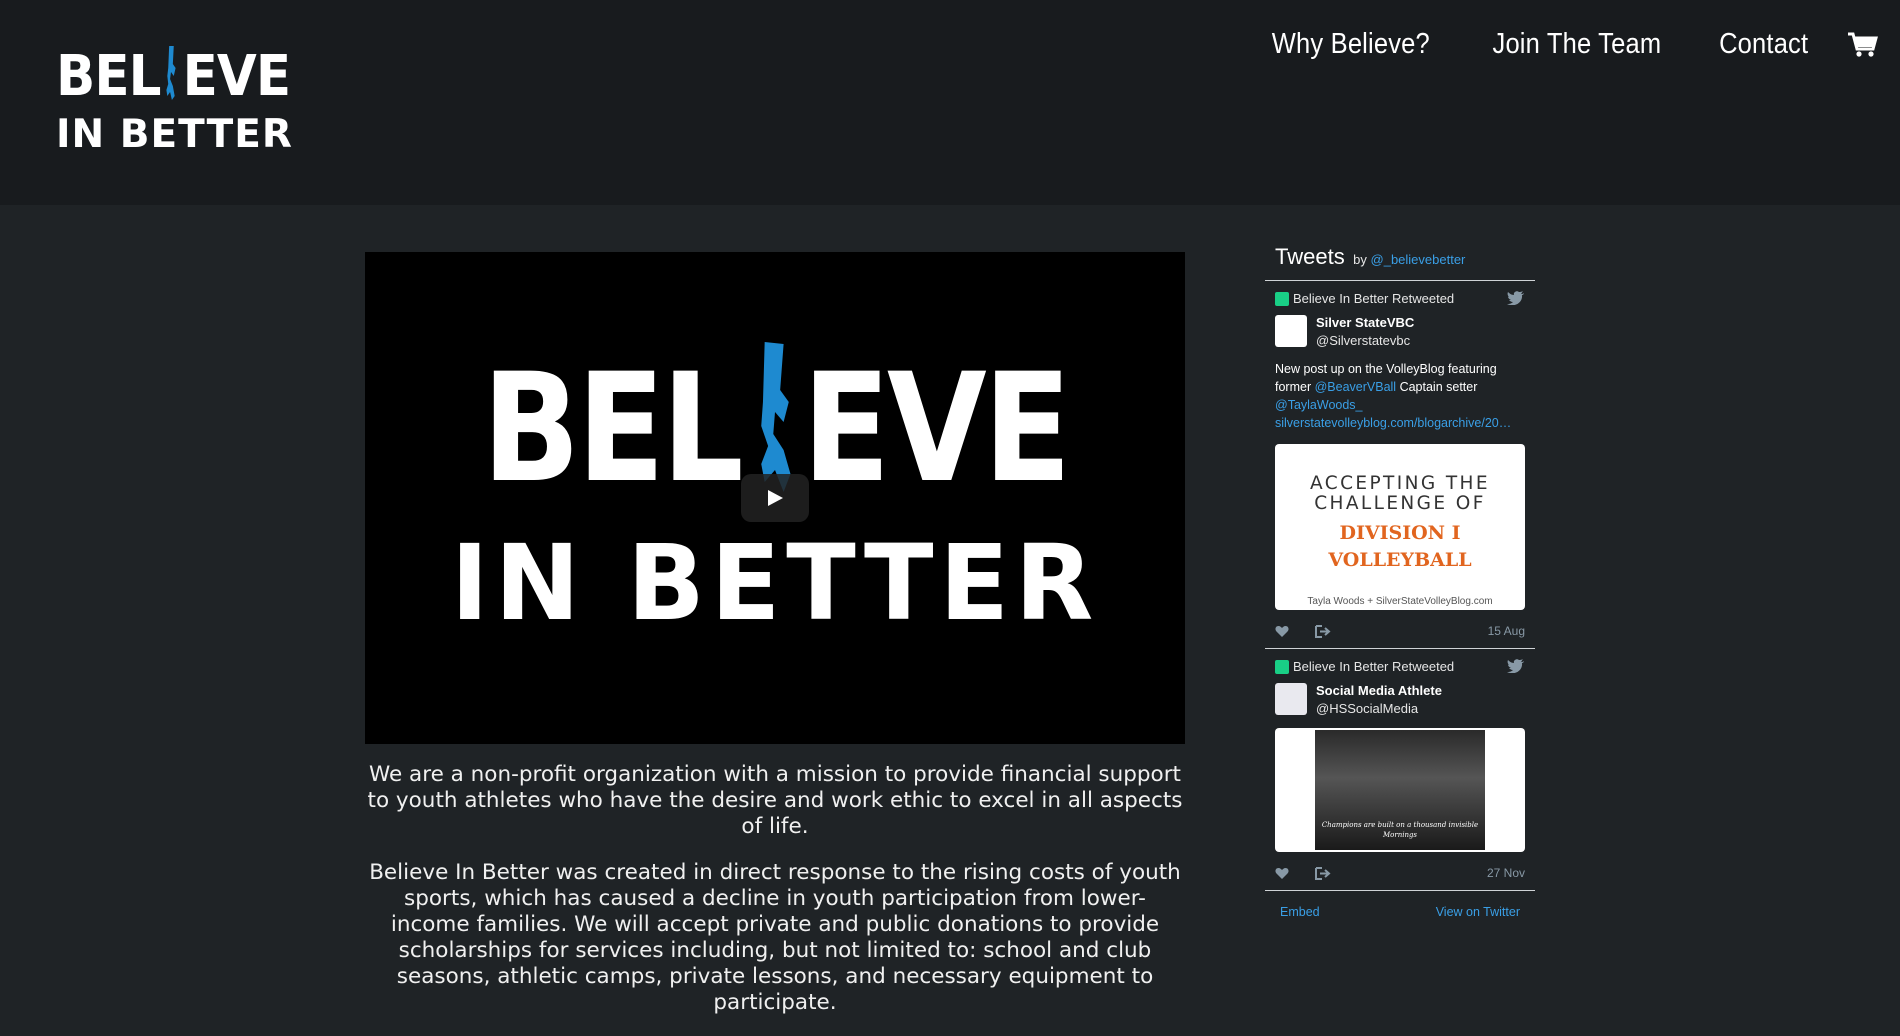  I want to click on main-nav: Why Believe? Join The Team Contact, so click(1549, 44).